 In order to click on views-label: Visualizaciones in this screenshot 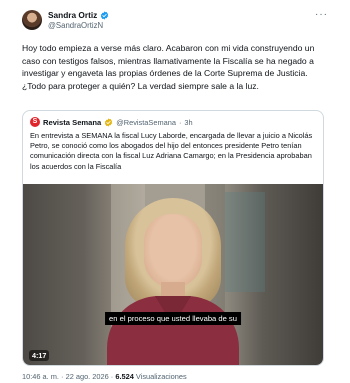, I will do `click(161, 376)`.